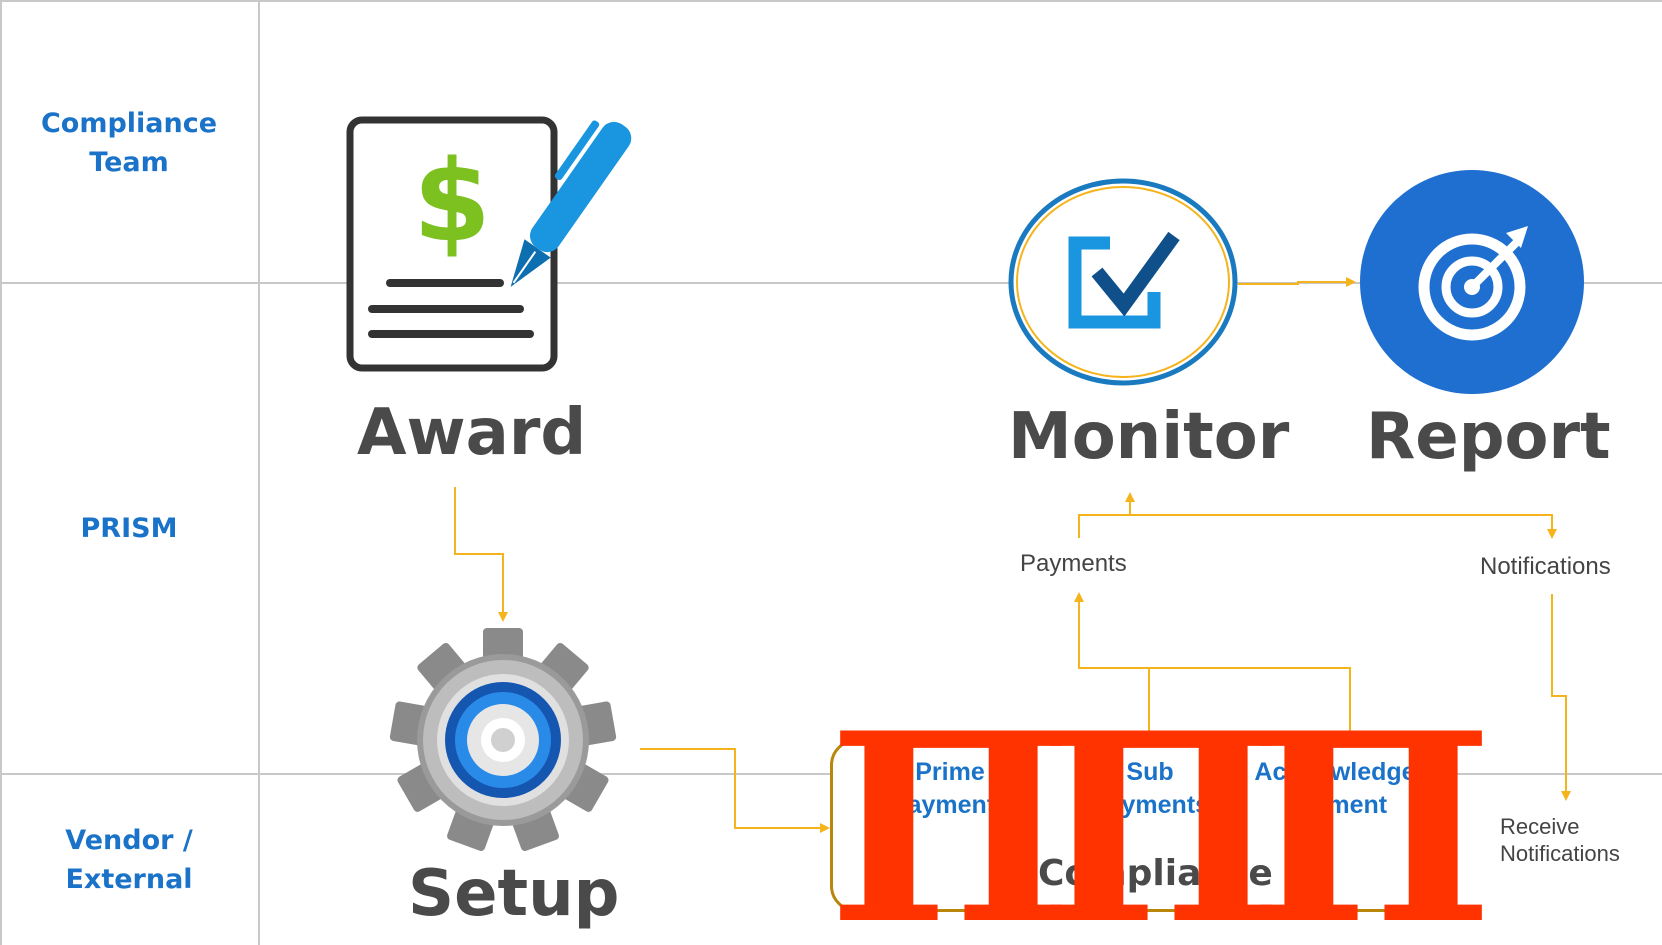  I want to click on notifications-label: Notifications, so click(1545, 566).